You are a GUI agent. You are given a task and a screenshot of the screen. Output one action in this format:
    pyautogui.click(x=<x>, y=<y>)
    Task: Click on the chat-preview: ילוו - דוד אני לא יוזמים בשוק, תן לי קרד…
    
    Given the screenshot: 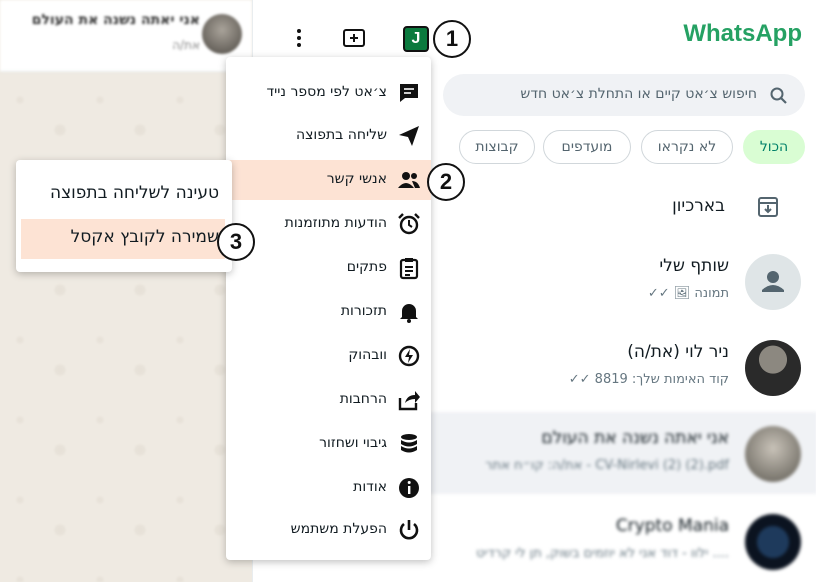 What is the action you would take?
    pyautogui.click(x=602, y=553)
    